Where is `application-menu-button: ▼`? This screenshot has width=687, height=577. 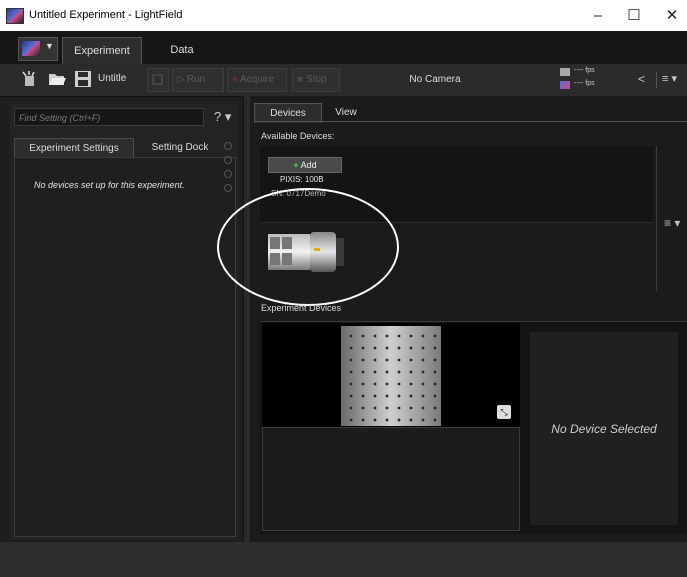
application-menu-button: ▼ is located at coordinates (38, 49).